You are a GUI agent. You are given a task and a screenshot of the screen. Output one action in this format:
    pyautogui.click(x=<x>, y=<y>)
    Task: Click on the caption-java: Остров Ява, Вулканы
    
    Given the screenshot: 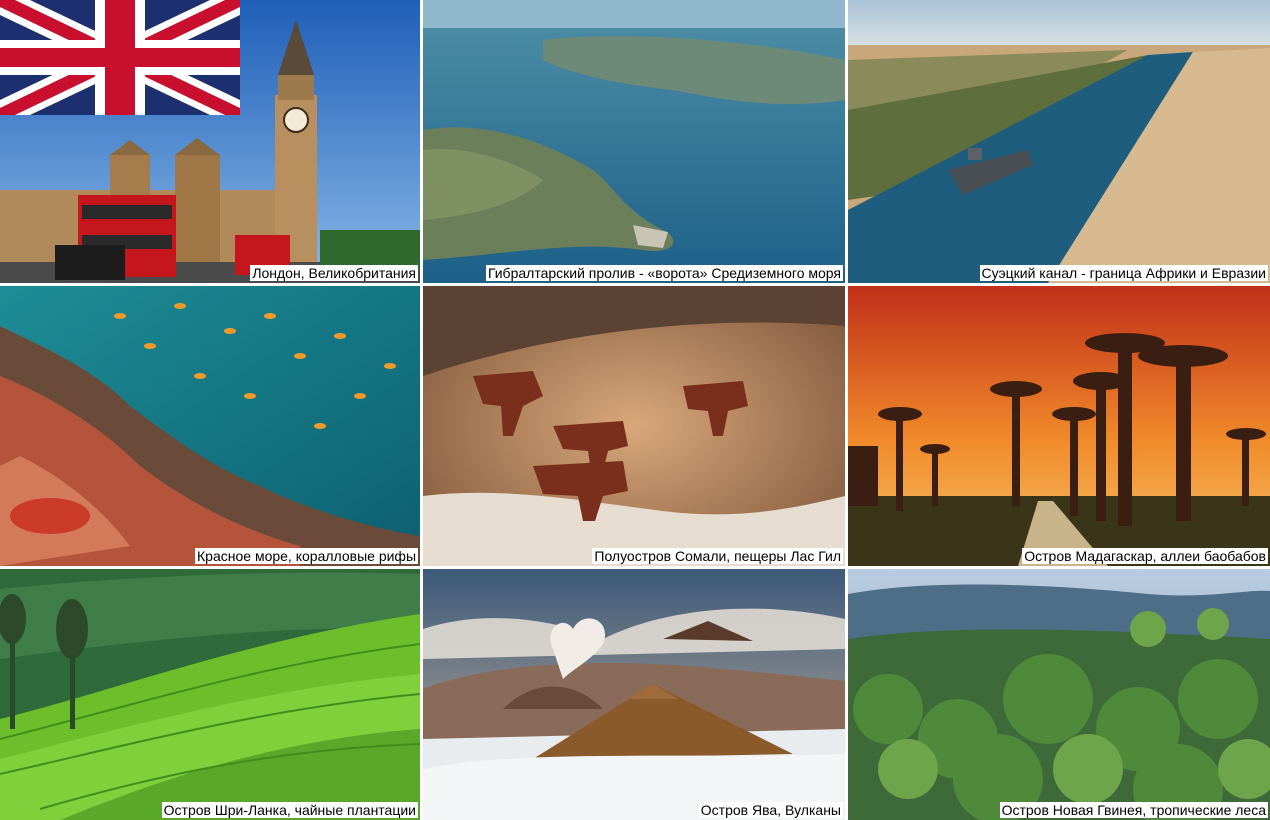 What is the action you would take?
    pyautogui.click(x=770, y=810)
    